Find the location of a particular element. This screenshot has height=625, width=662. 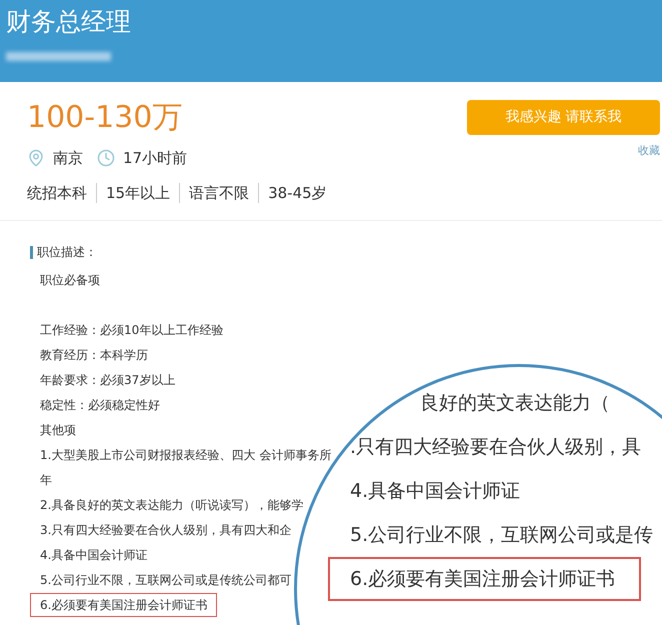

salary-range: 100-130万 is located at coordinates (105, 118).